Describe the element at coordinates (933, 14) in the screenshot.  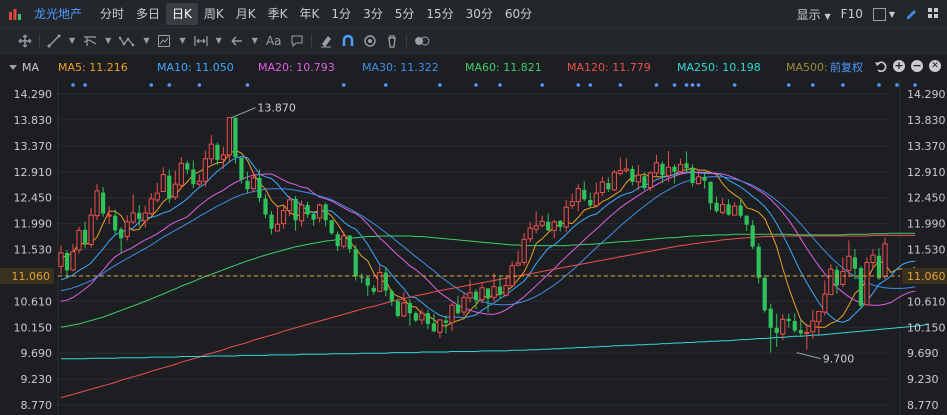
I see `grid-icon` at that location.